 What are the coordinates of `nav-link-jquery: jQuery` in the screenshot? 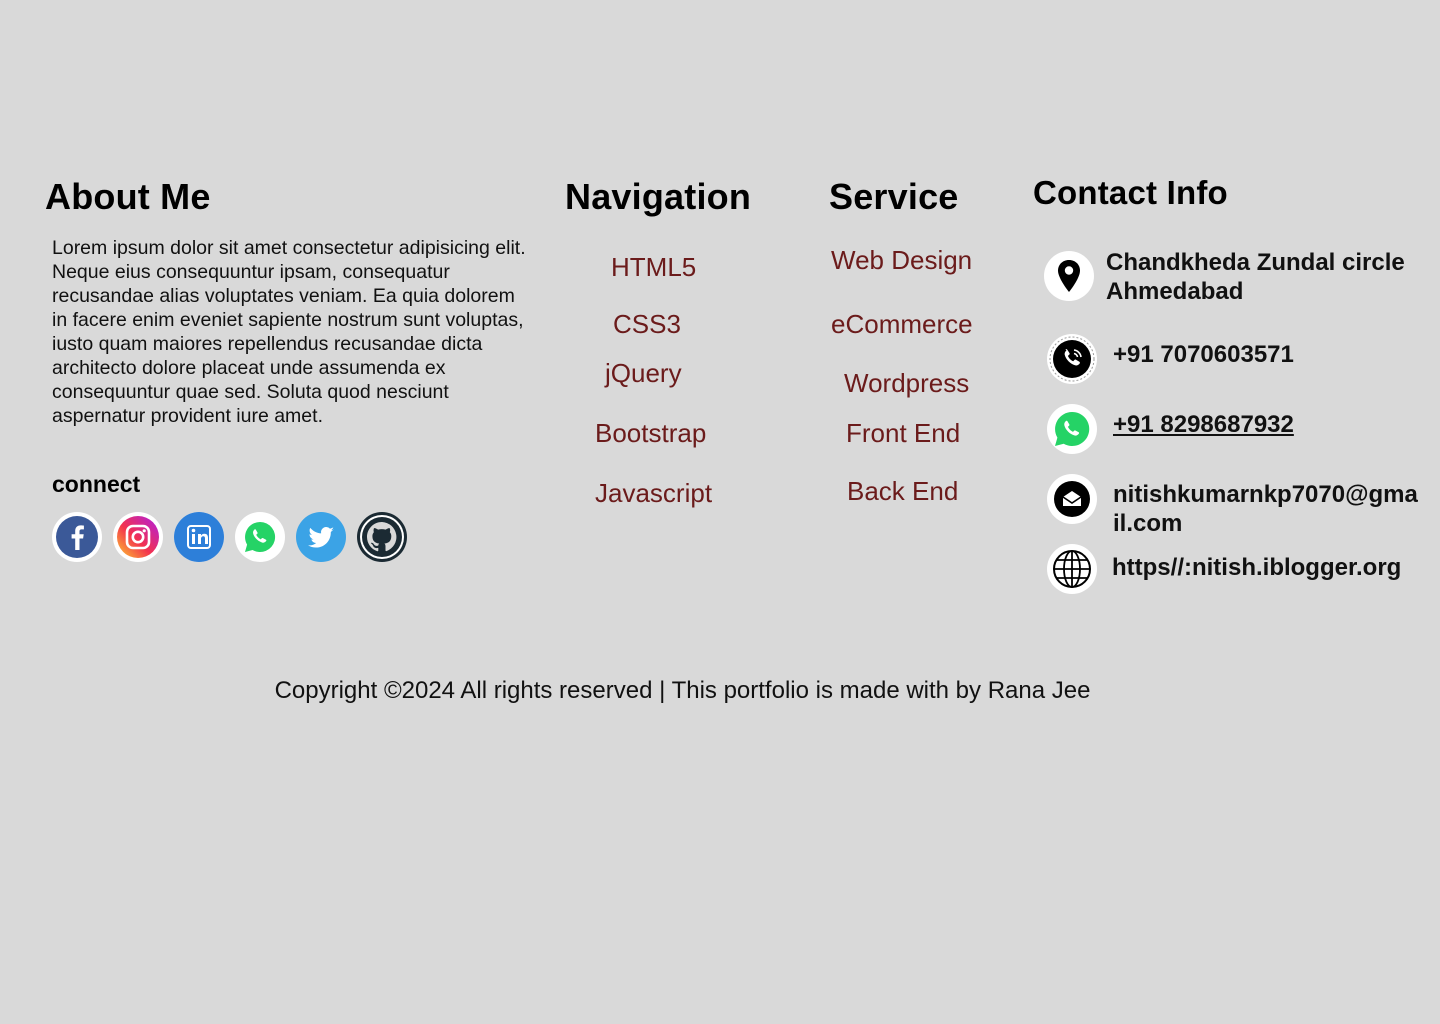 It's located at (643, 373).